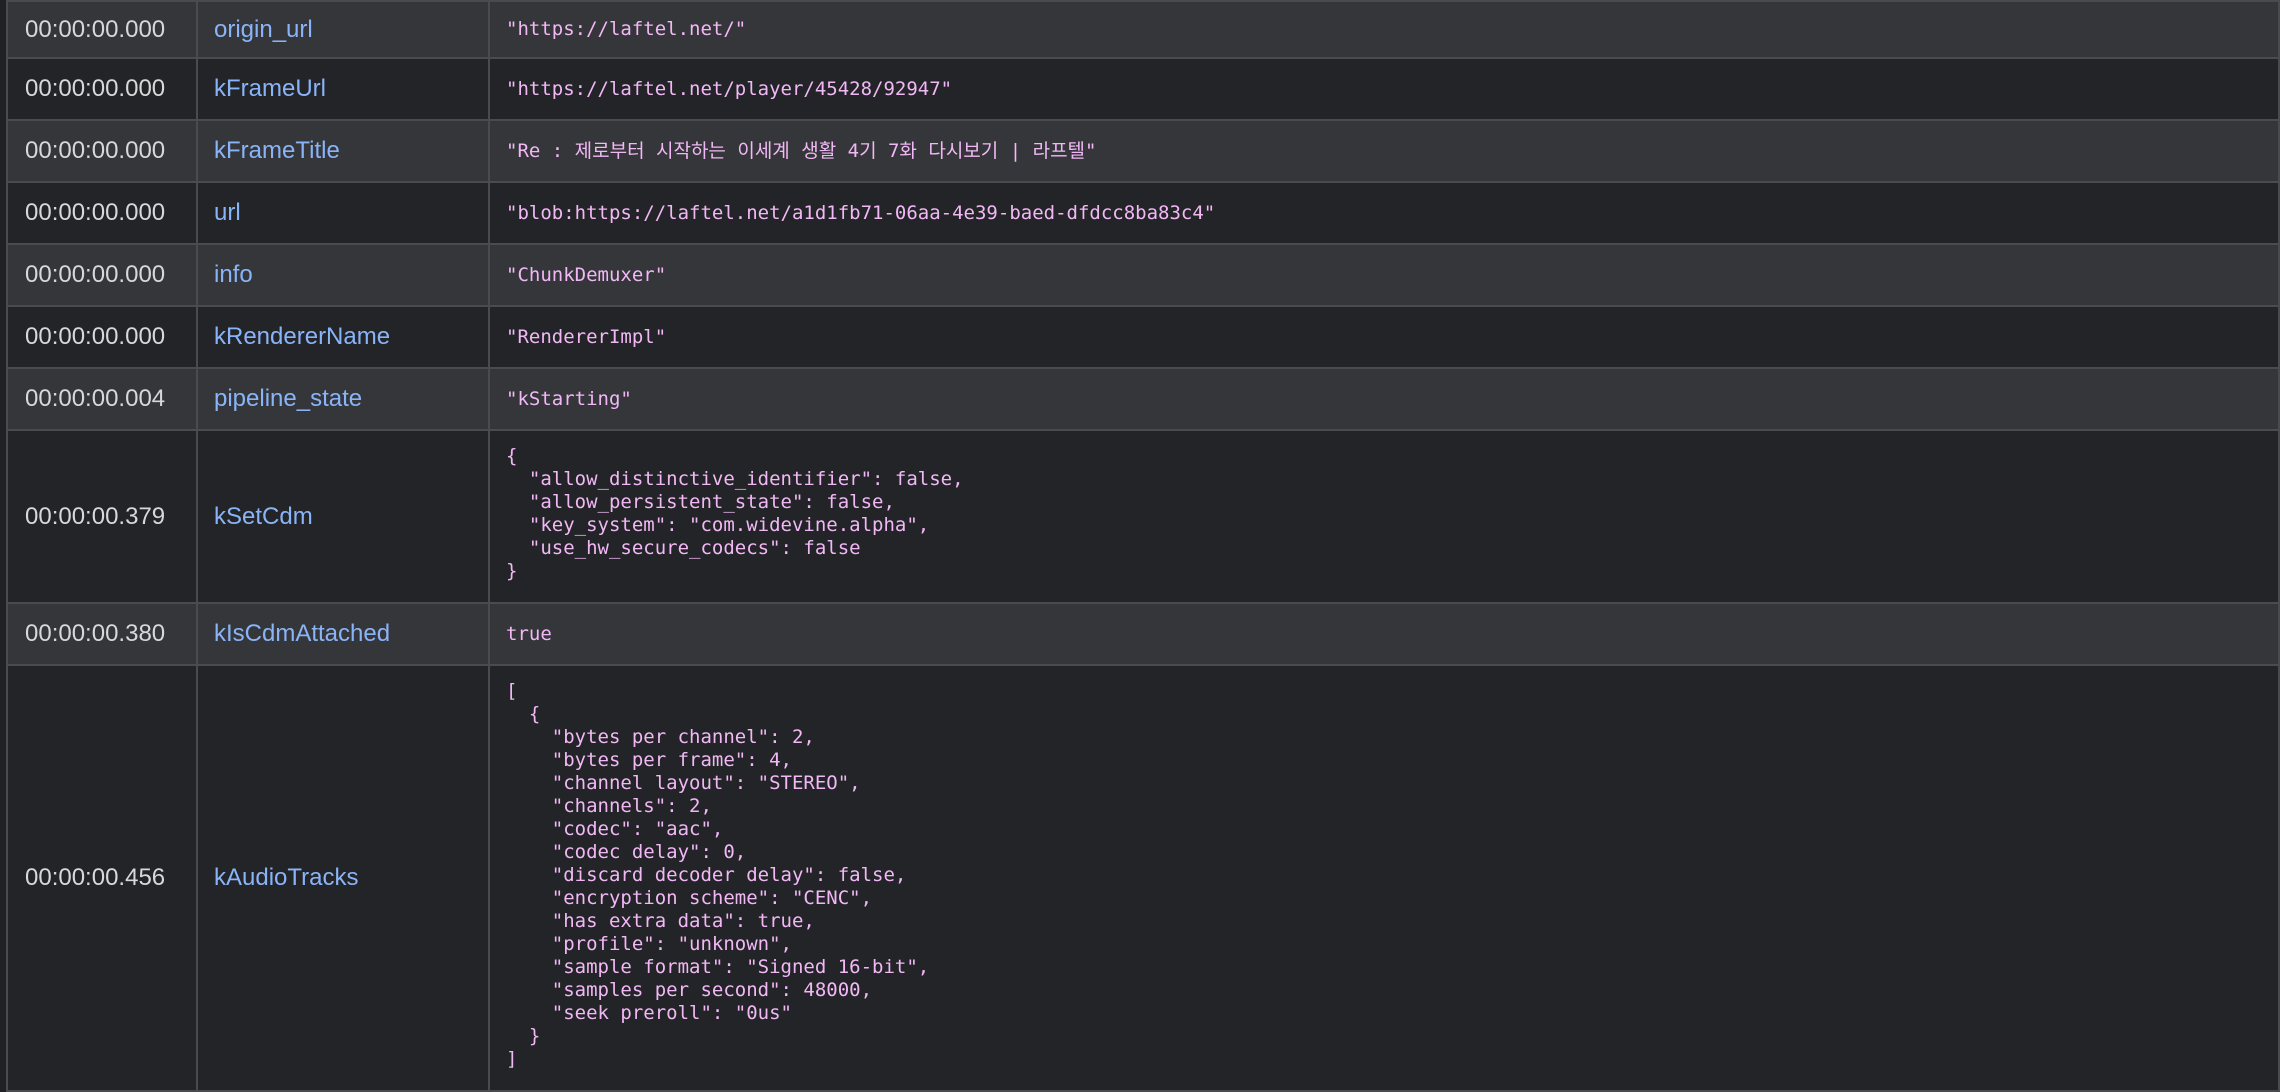 The image size is (2280, 1092). What do you see at coordinates (1384, 29) in the screenshot?
I see `property-value: "https://laftel.net/"` at bounding box center [1384, 29].